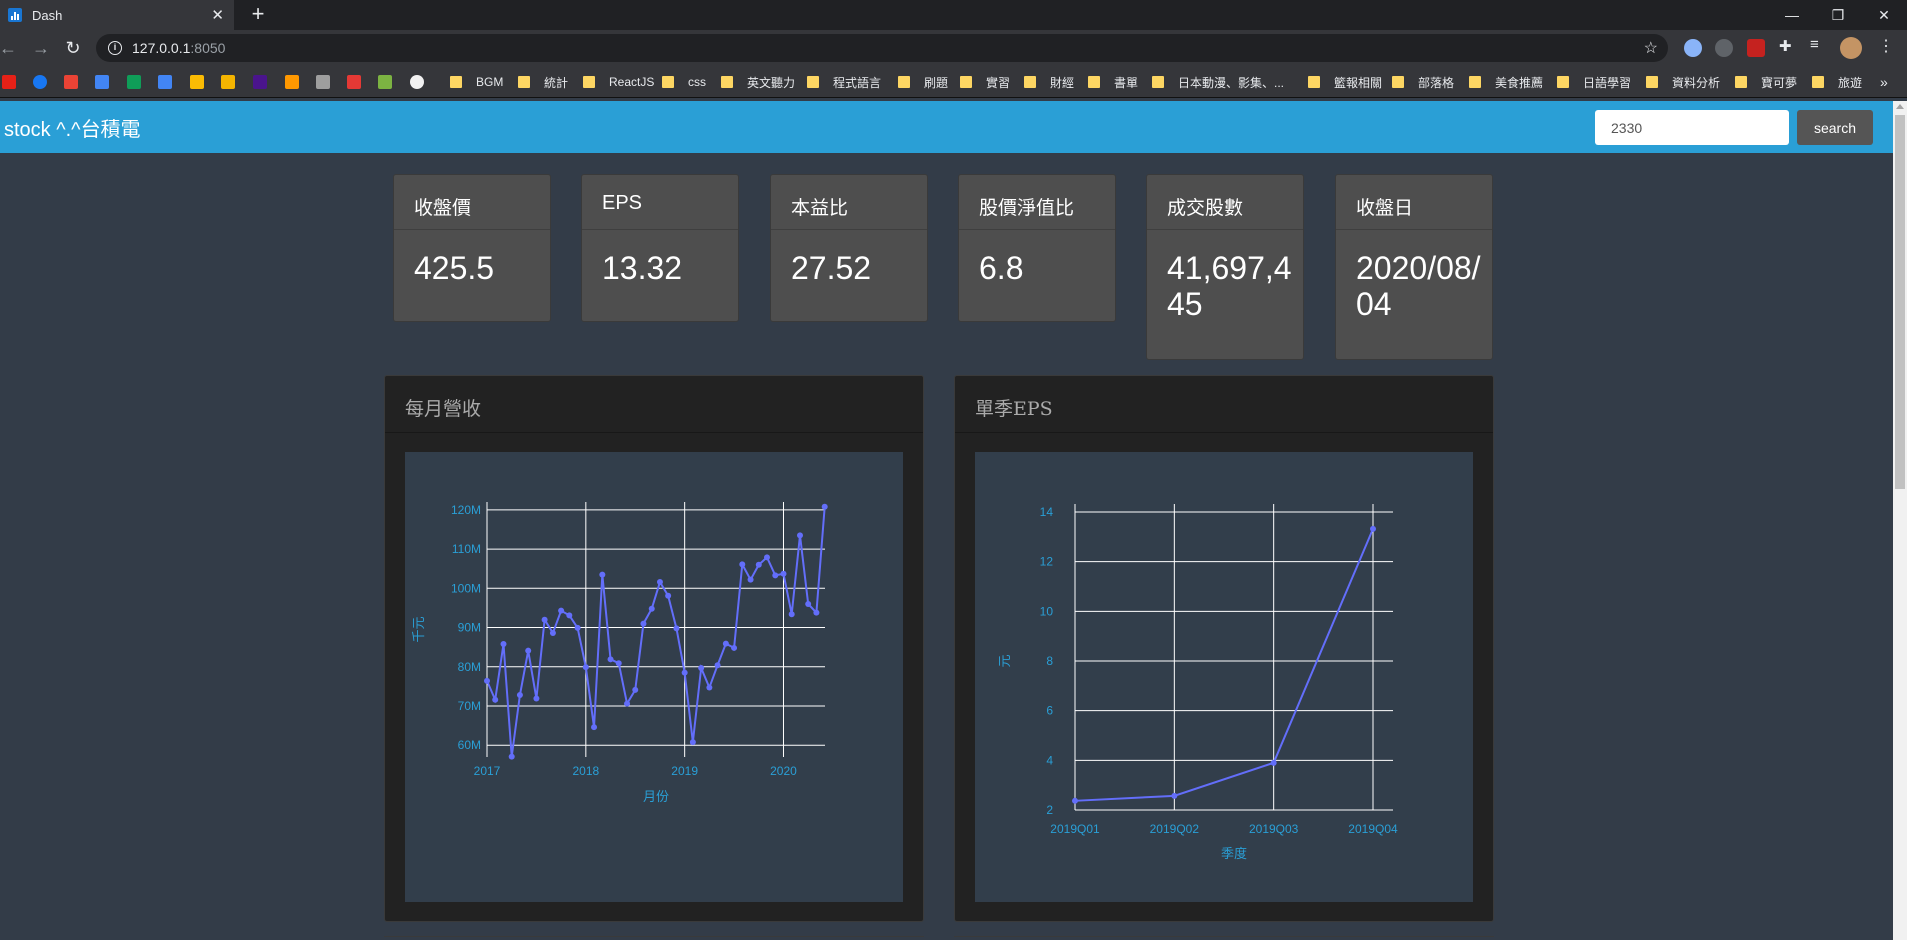 The height and width of the screenshot is (940, 1907). Describe the element at coordinates (882, 48) in the screenshot. I see `address-bar: i 127.0.0.1:8050 ☆` at that location.